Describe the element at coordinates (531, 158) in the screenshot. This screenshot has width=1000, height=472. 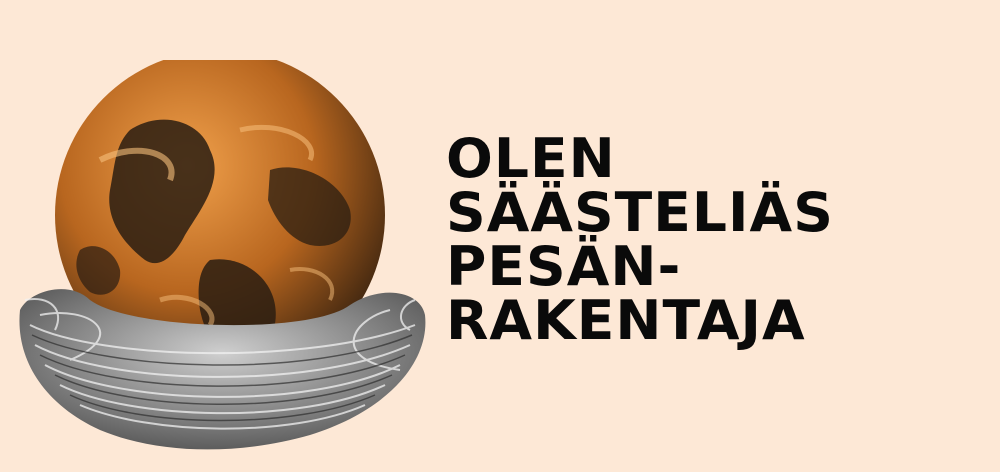
I see `headline-line-1: OLEN` at that location.